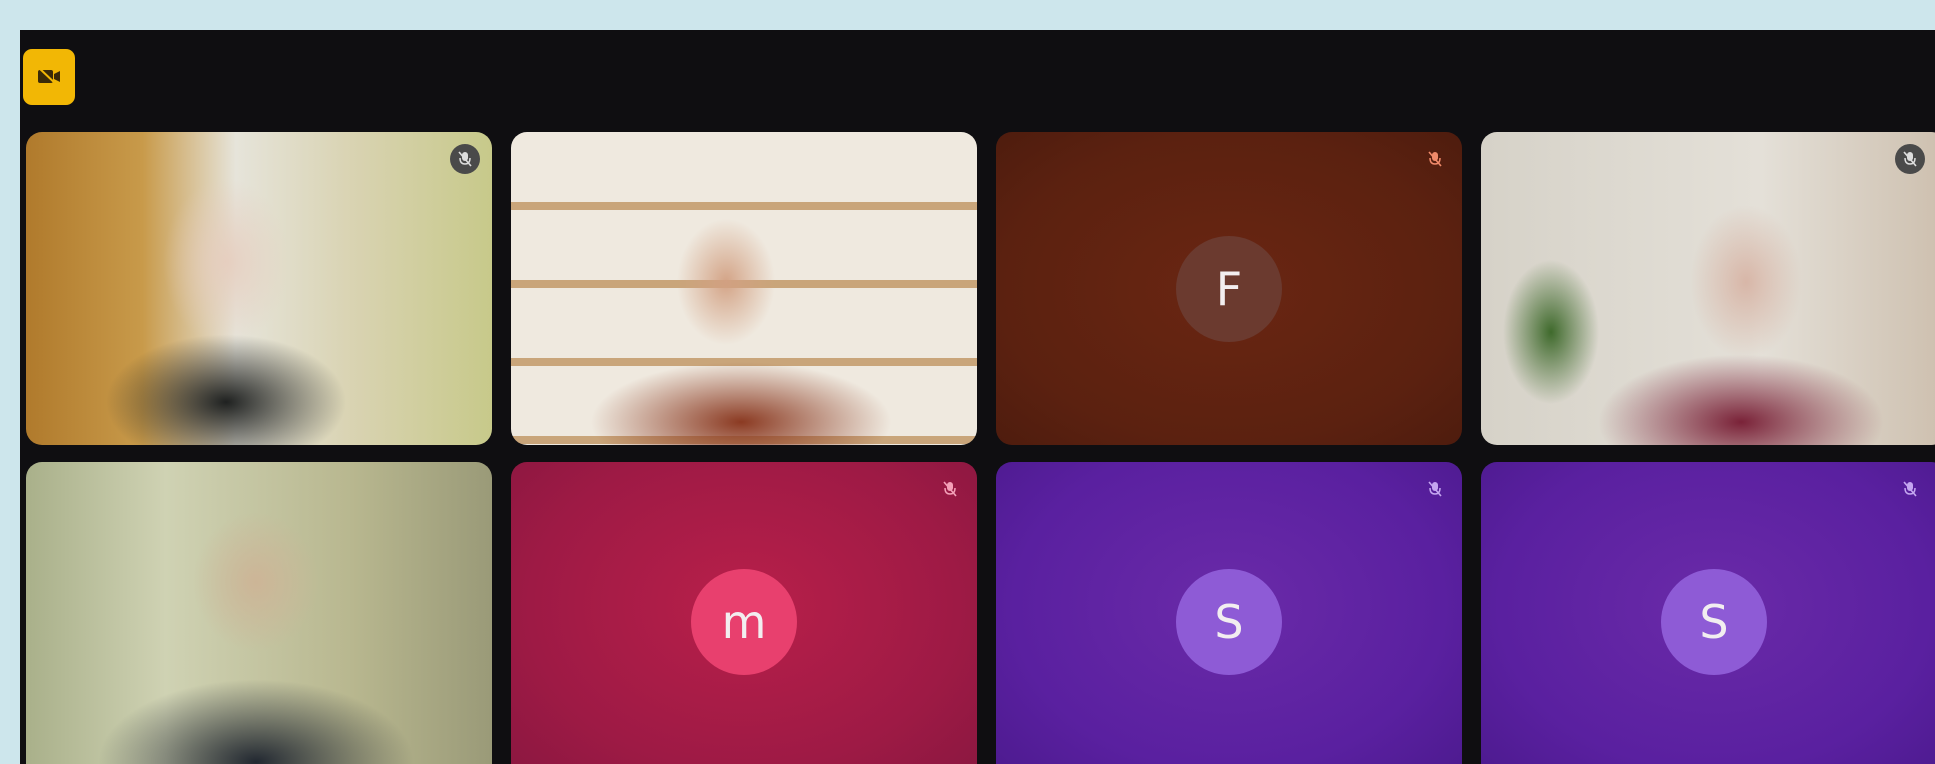  I want to click on avatar: m, so click(744, 622).